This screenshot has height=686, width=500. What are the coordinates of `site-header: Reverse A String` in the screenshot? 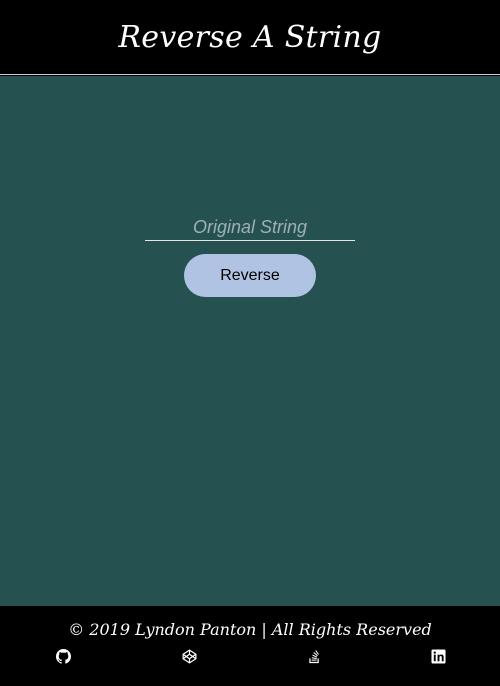 It's located at (250, 37).